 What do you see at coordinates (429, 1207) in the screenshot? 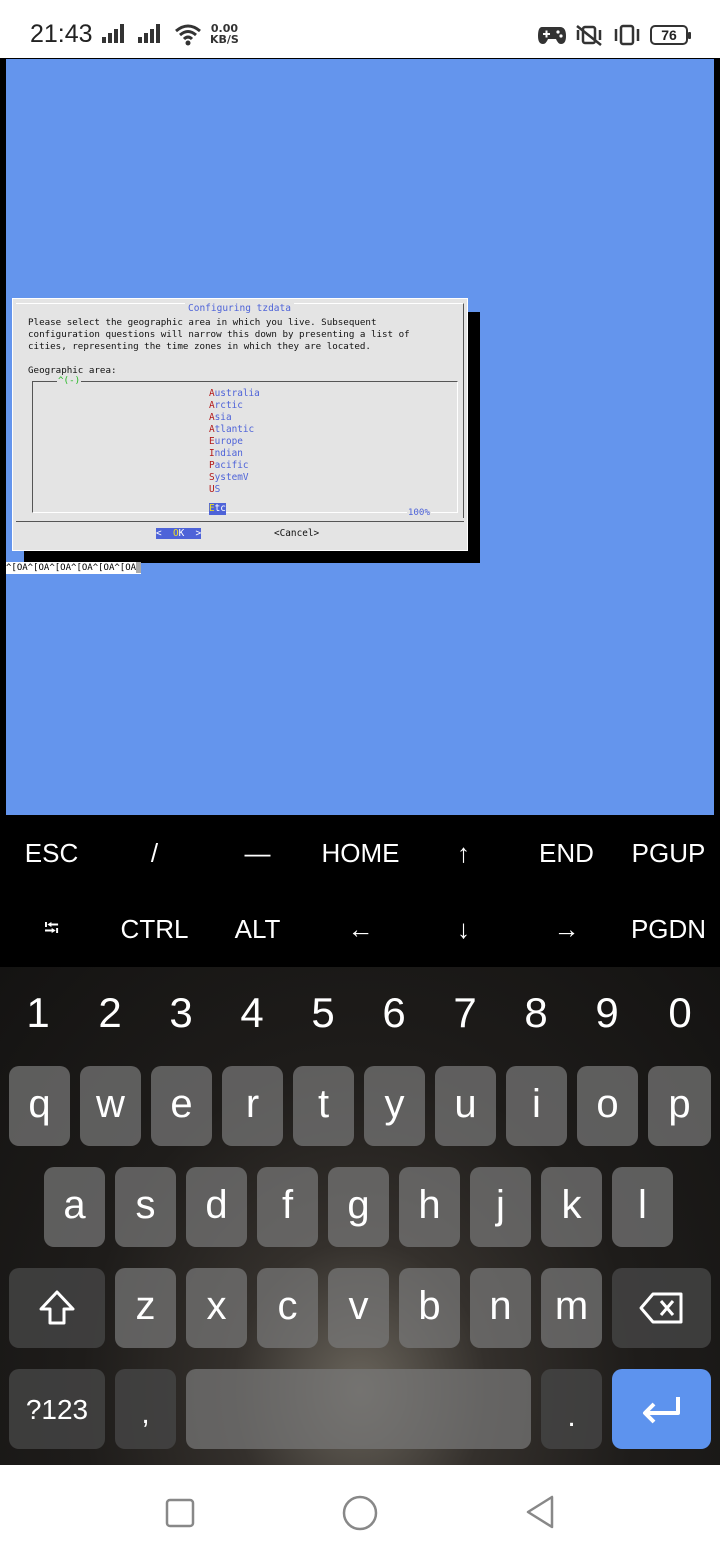
I see `key-h: h` at bounding box center [429, 1207].